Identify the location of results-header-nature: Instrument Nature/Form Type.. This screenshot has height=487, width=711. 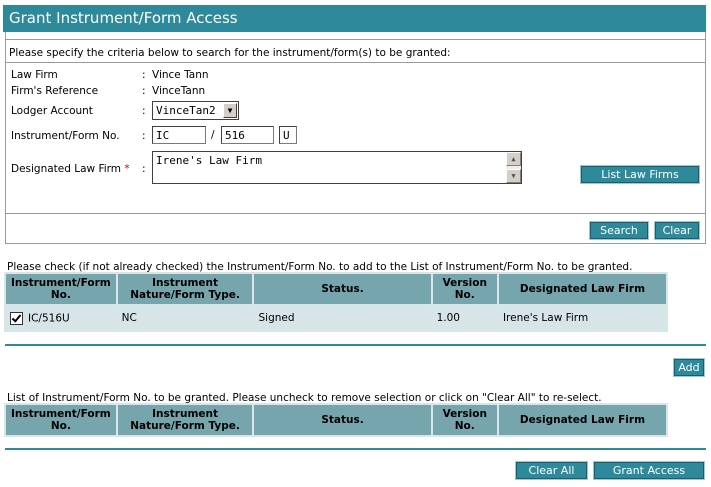
(185, 289).